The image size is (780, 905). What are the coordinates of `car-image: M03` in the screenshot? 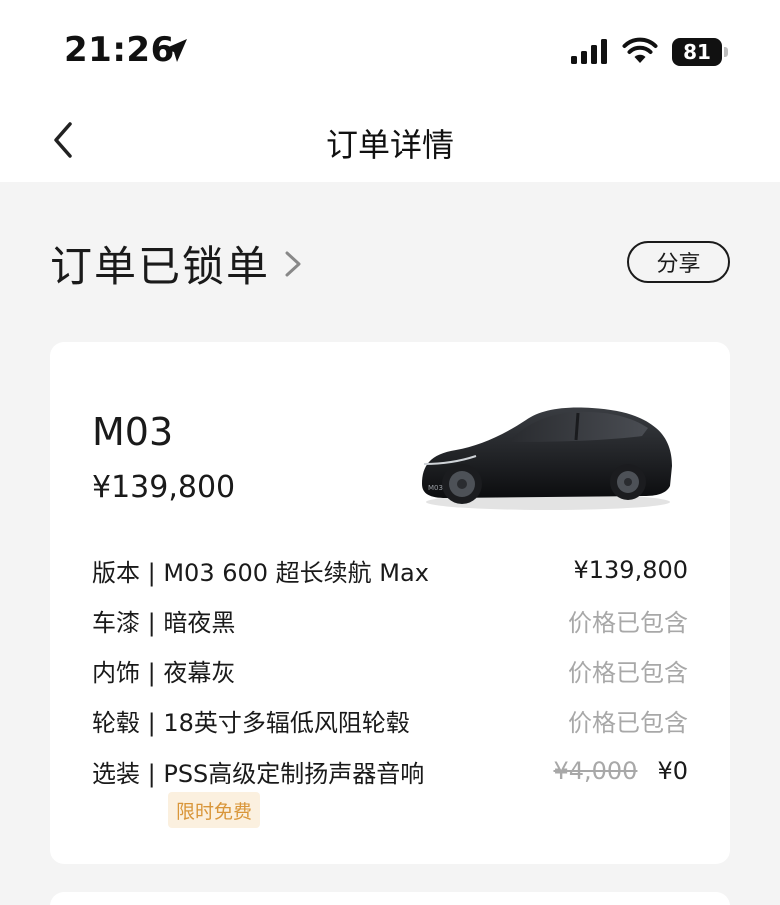 It's located at (547, 458).